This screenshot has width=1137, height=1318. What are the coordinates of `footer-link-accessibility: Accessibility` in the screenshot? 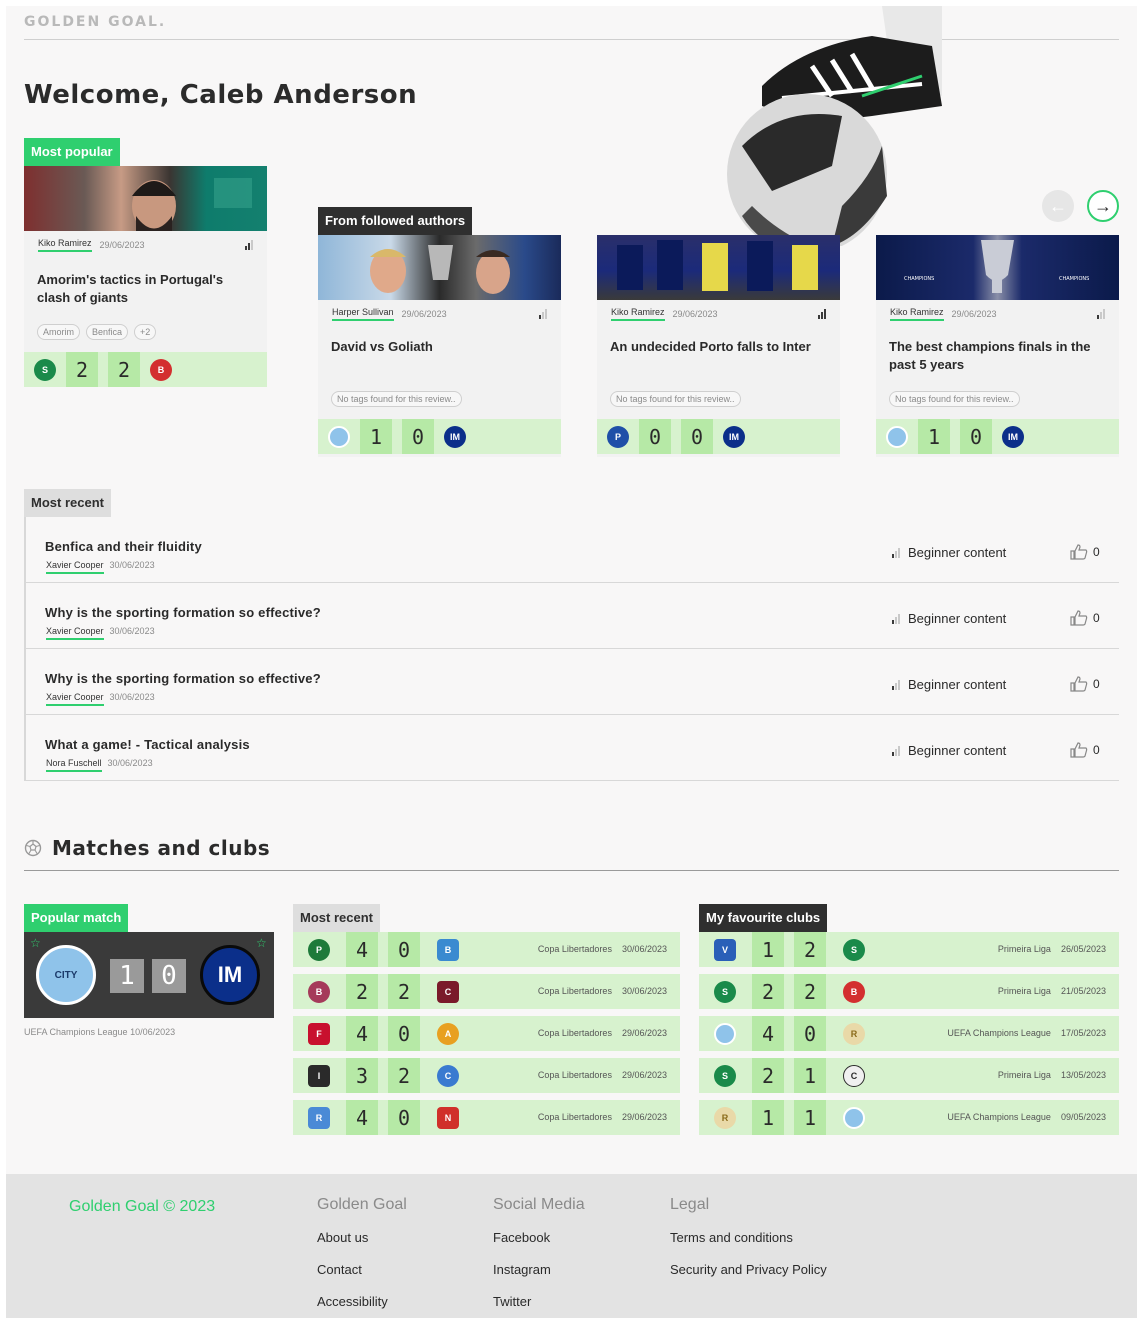 It's located at (362, 1306).